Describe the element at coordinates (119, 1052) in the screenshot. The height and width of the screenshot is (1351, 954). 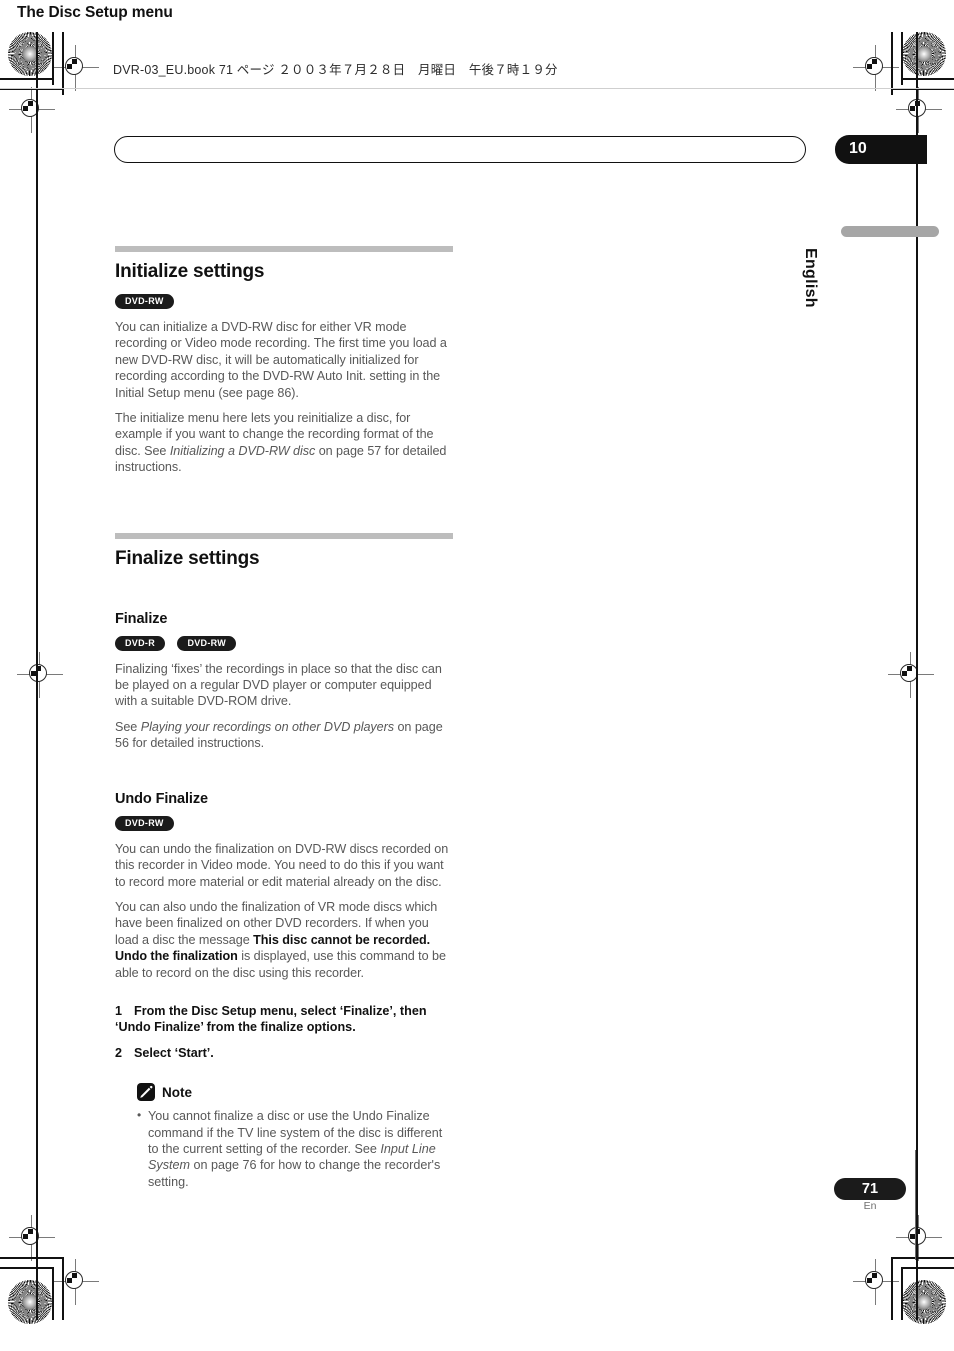
I see `step-2-number: 2` at that location.